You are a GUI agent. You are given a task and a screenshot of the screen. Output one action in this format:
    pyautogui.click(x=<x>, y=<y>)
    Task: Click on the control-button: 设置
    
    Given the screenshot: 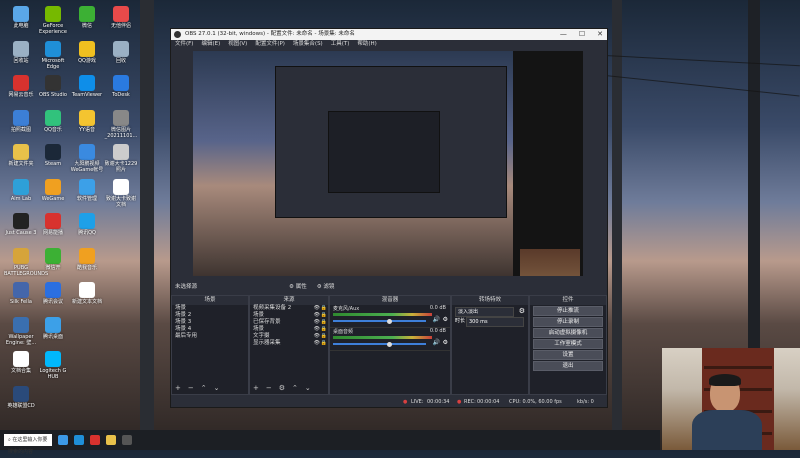 What is the action you would take?
    pyautogui.click(x=568, y=355)
    